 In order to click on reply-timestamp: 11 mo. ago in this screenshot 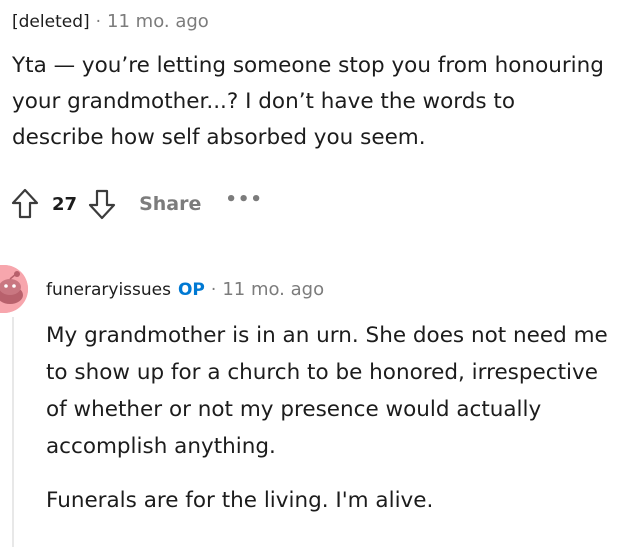, I will do `click(273, 290)`.